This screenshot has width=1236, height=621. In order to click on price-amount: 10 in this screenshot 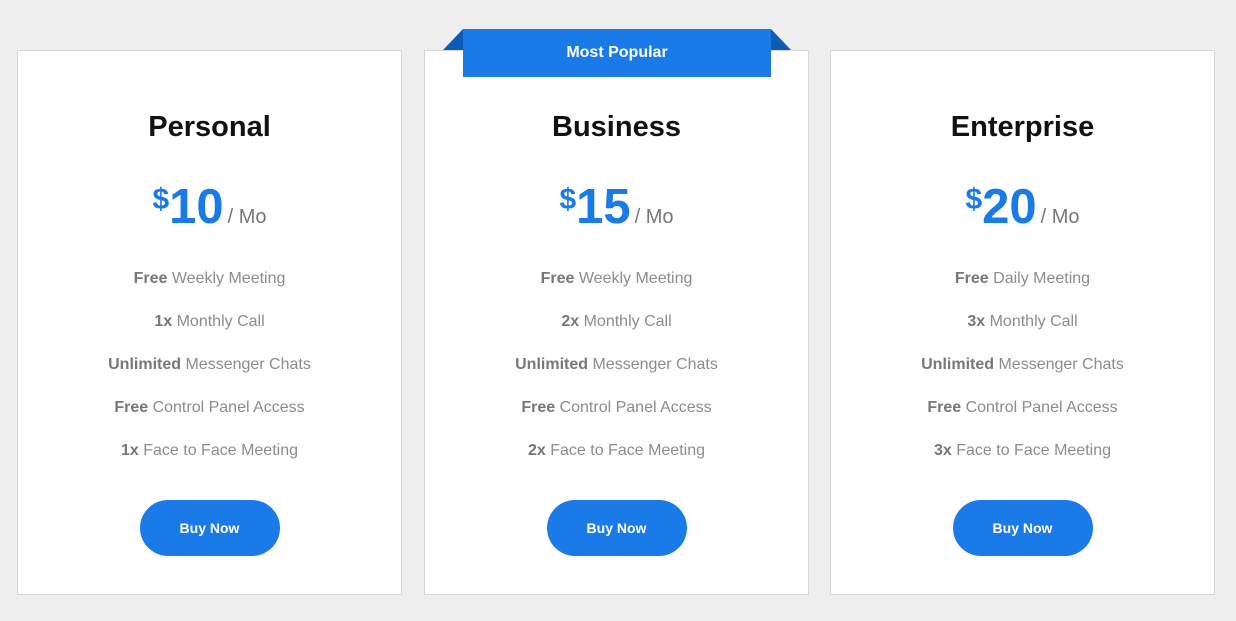, I will do `click(196, 207)`.